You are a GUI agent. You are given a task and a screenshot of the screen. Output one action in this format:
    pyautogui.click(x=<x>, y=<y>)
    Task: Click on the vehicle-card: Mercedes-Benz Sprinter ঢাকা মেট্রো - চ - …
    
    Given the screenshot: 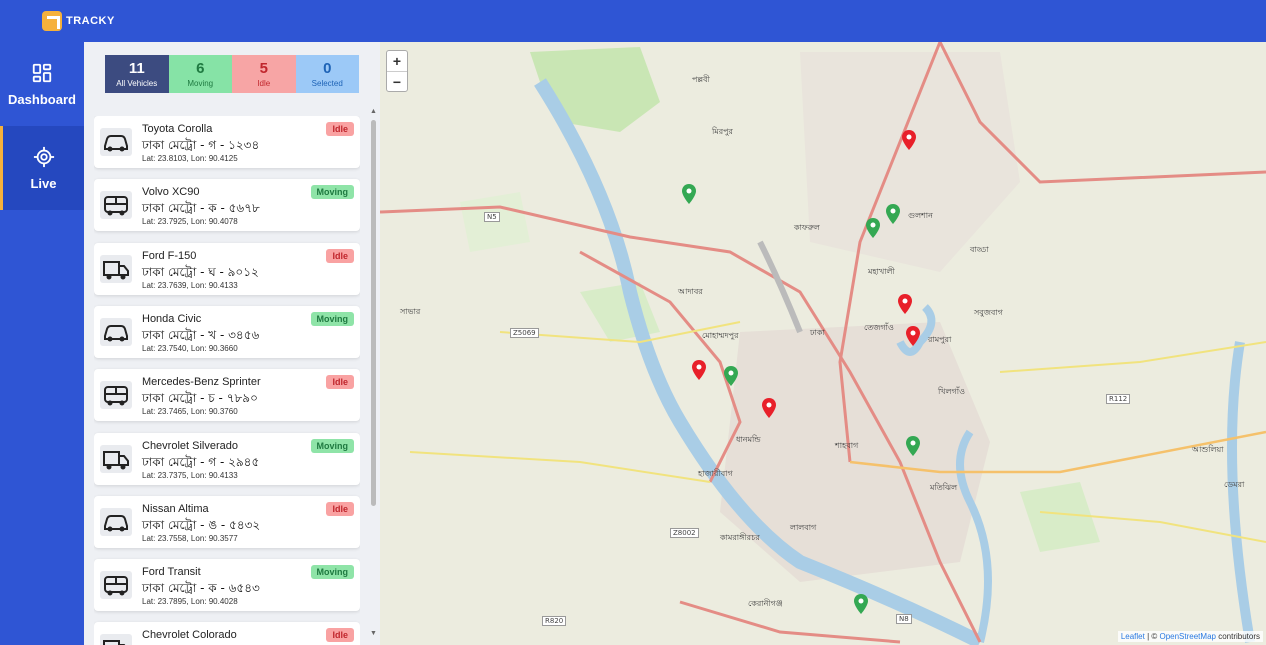 What is the action you would take?
    pyautogui.click(x=227, y=395)
    